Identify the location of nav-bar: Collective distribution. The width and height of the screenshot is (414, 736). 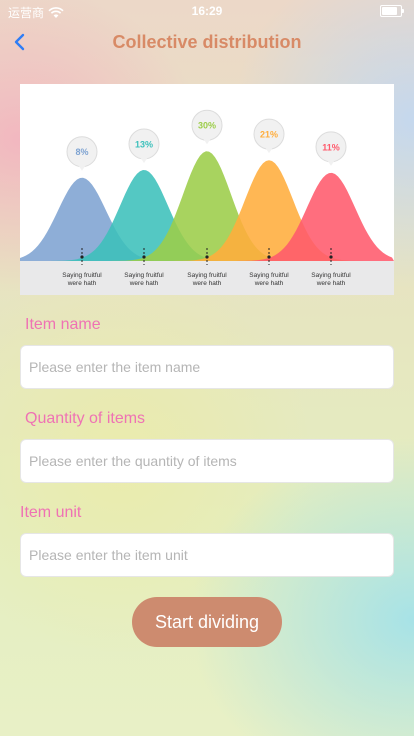
(207, 43).